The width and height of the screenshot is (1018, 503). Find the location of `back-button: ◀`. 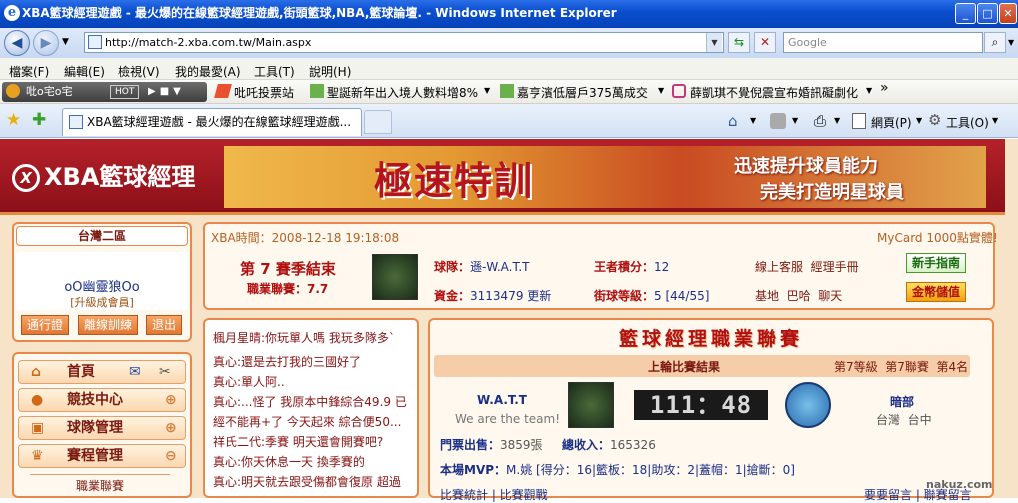

back-button: ◀ is located at coordinates (17, 43).